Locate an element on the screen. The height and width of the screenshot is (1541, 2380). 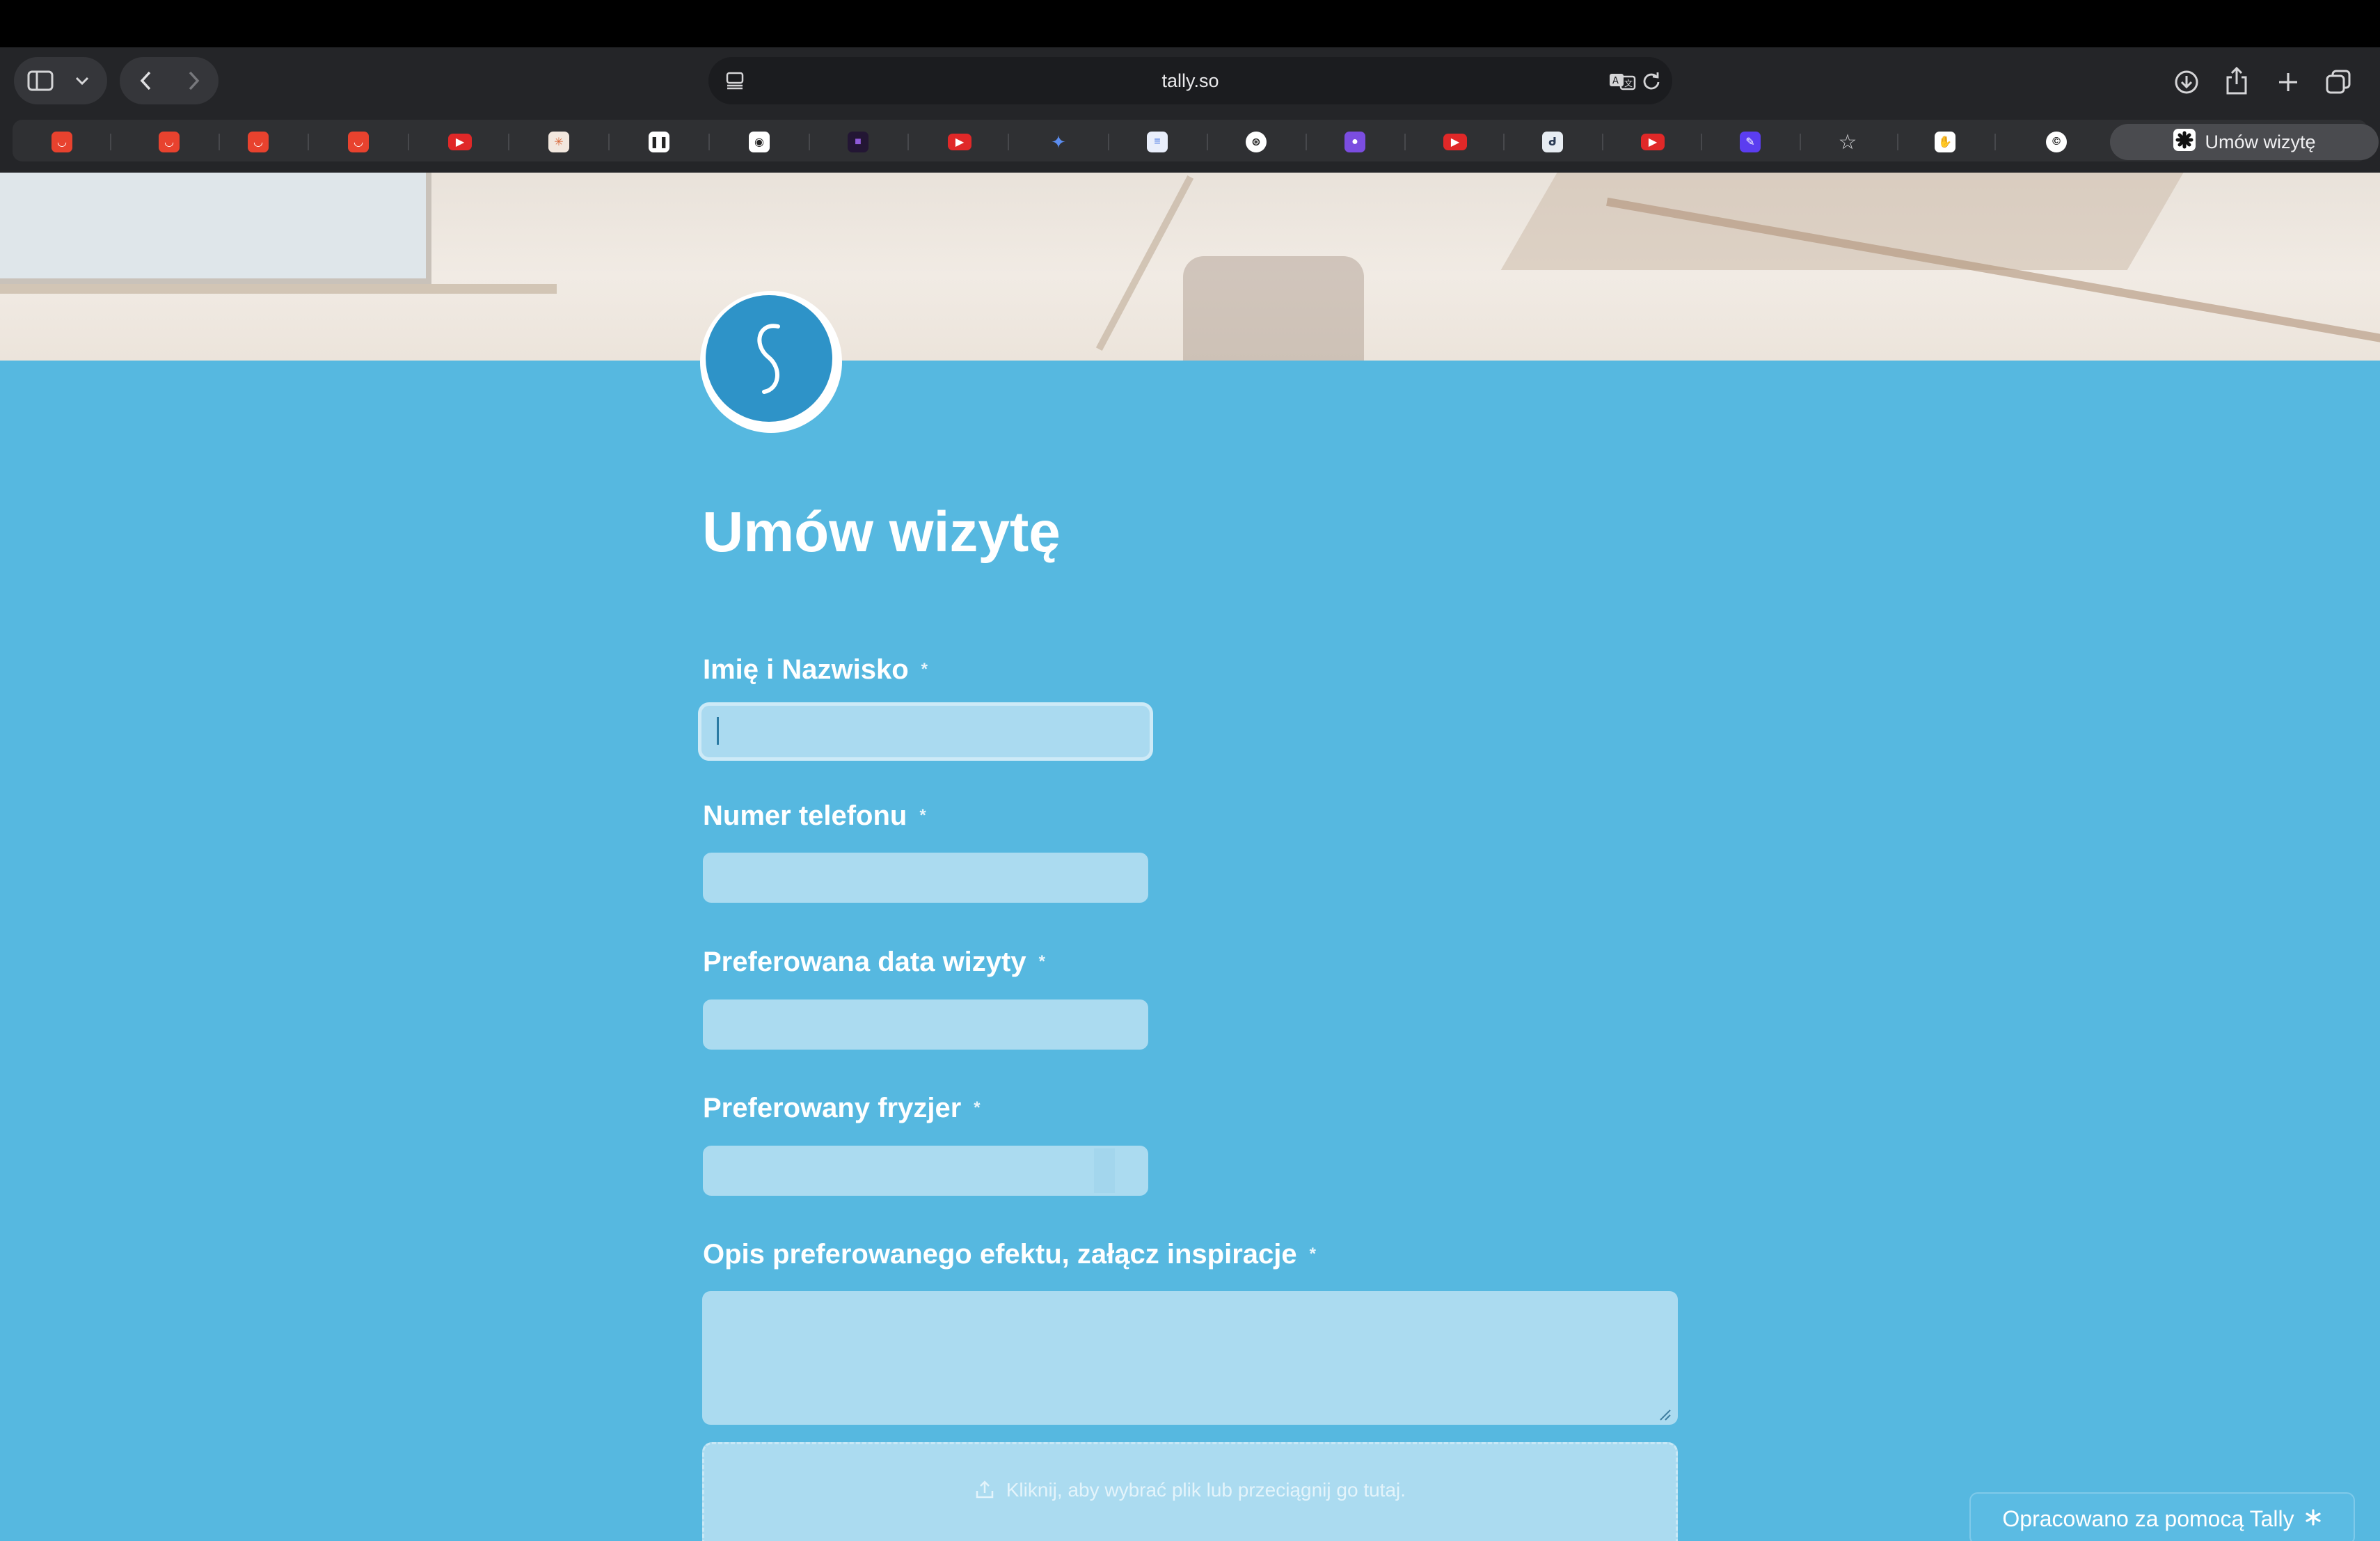
reload-icon is located at coordinates (1651, 81).